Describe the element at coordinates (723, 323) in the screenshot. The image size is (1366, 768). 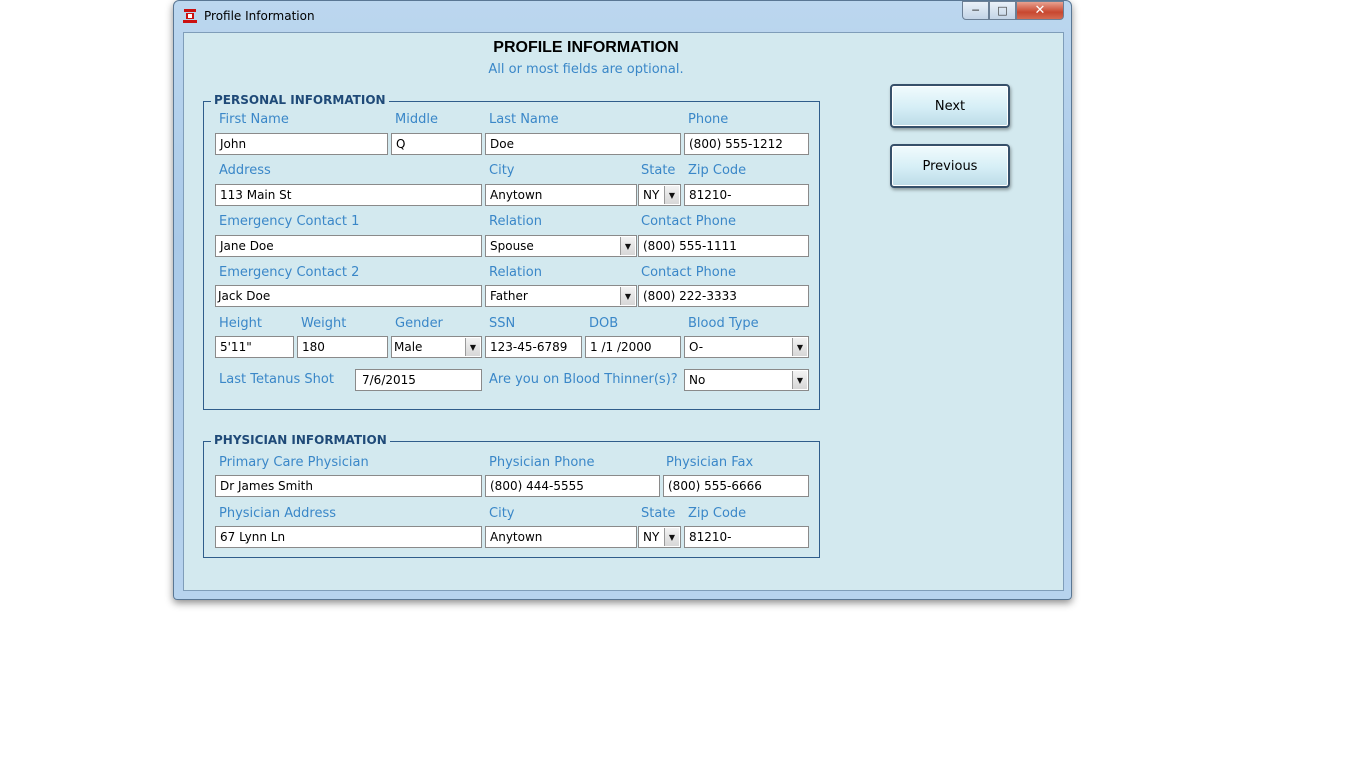
I see `blood-type-label: Blood Type` at that location.